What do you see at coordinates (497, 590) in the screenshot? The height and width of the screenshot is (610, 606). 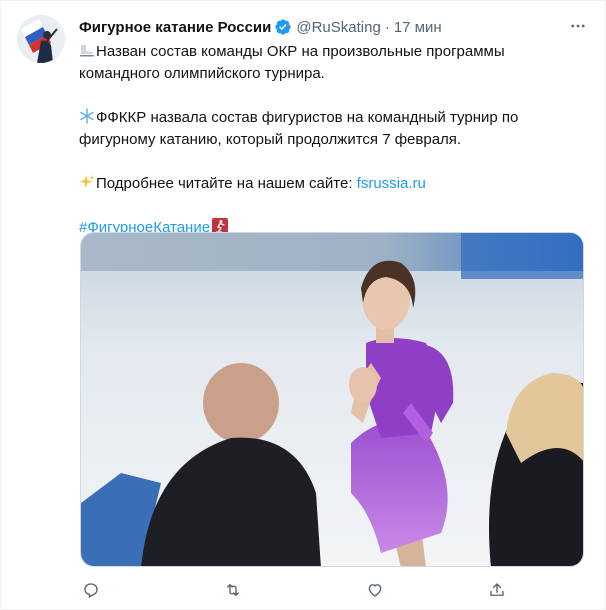 I see `share-icon` at bounding box center [497, 590].